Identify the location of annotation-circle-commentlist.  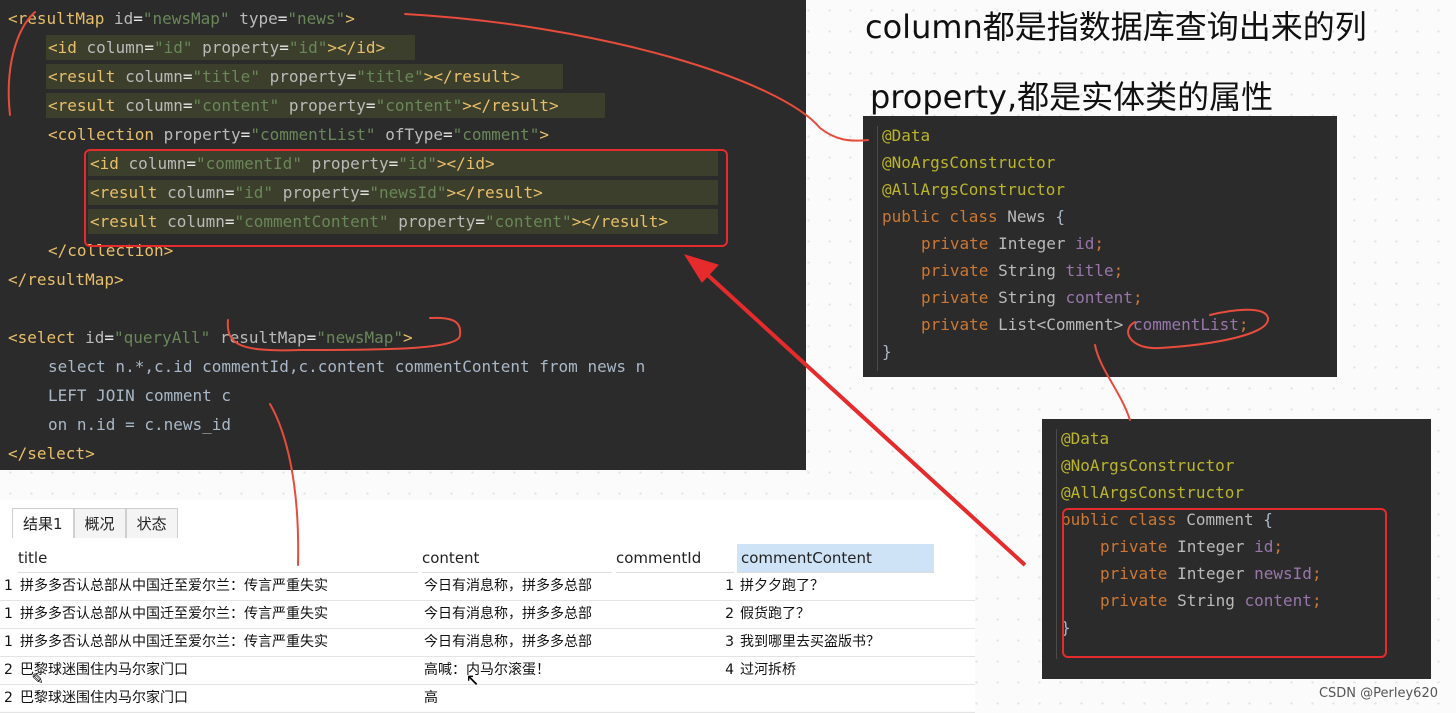
(1198, 329).